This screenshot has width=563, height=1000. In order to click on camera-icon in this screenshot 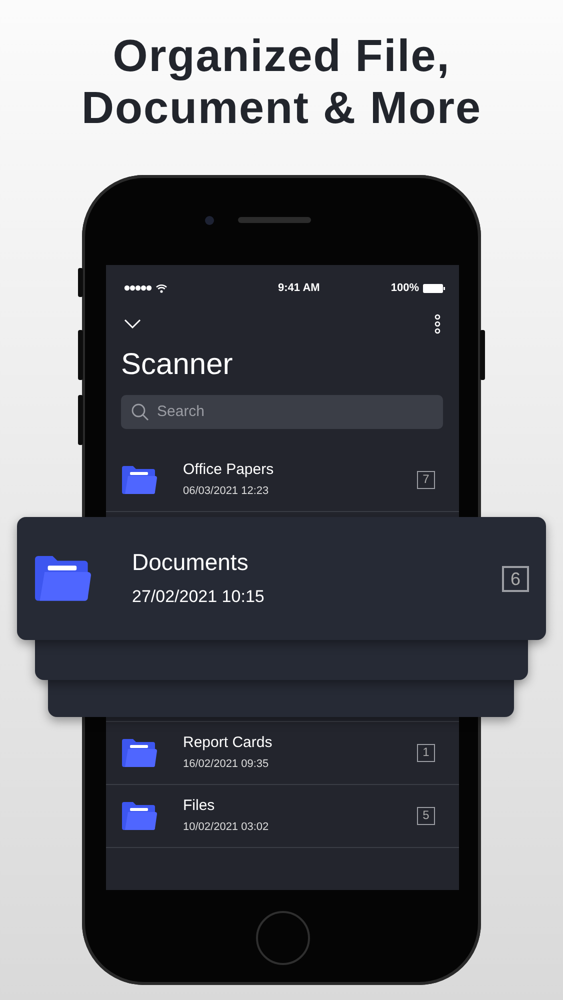, I will do `click(209, 220)`.